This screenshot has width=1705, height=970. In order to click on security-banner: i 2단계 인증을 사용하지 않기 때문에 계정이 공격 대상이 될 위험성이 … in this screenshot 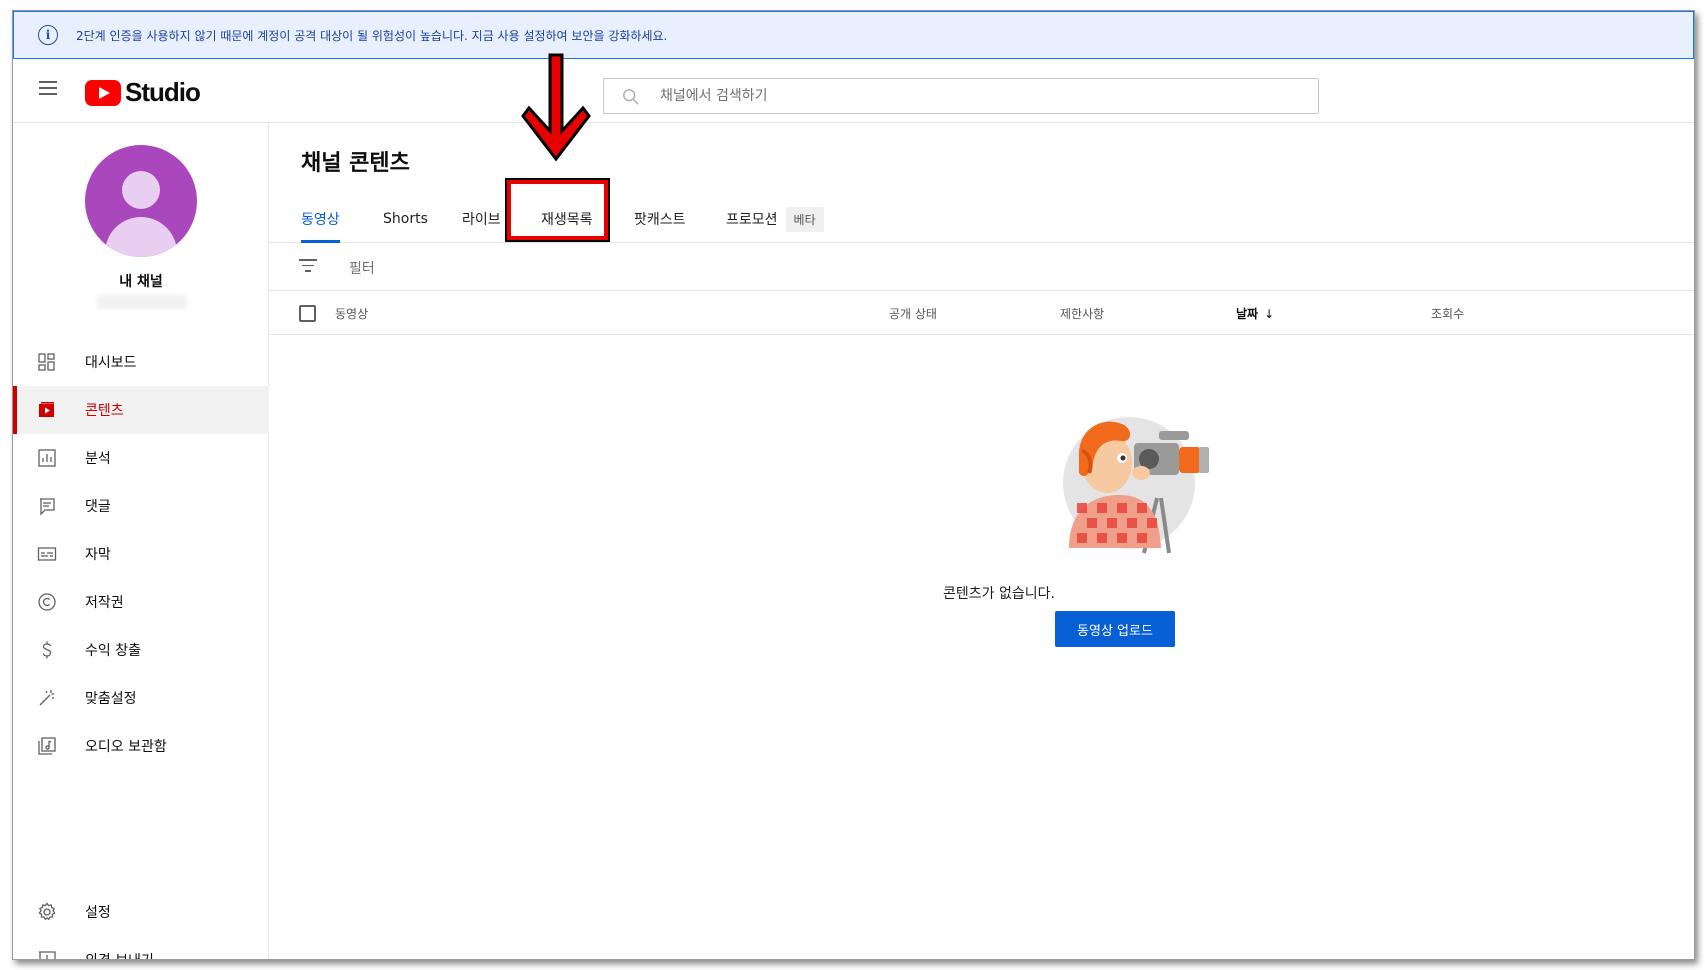, I will do `click(853, 35)`.